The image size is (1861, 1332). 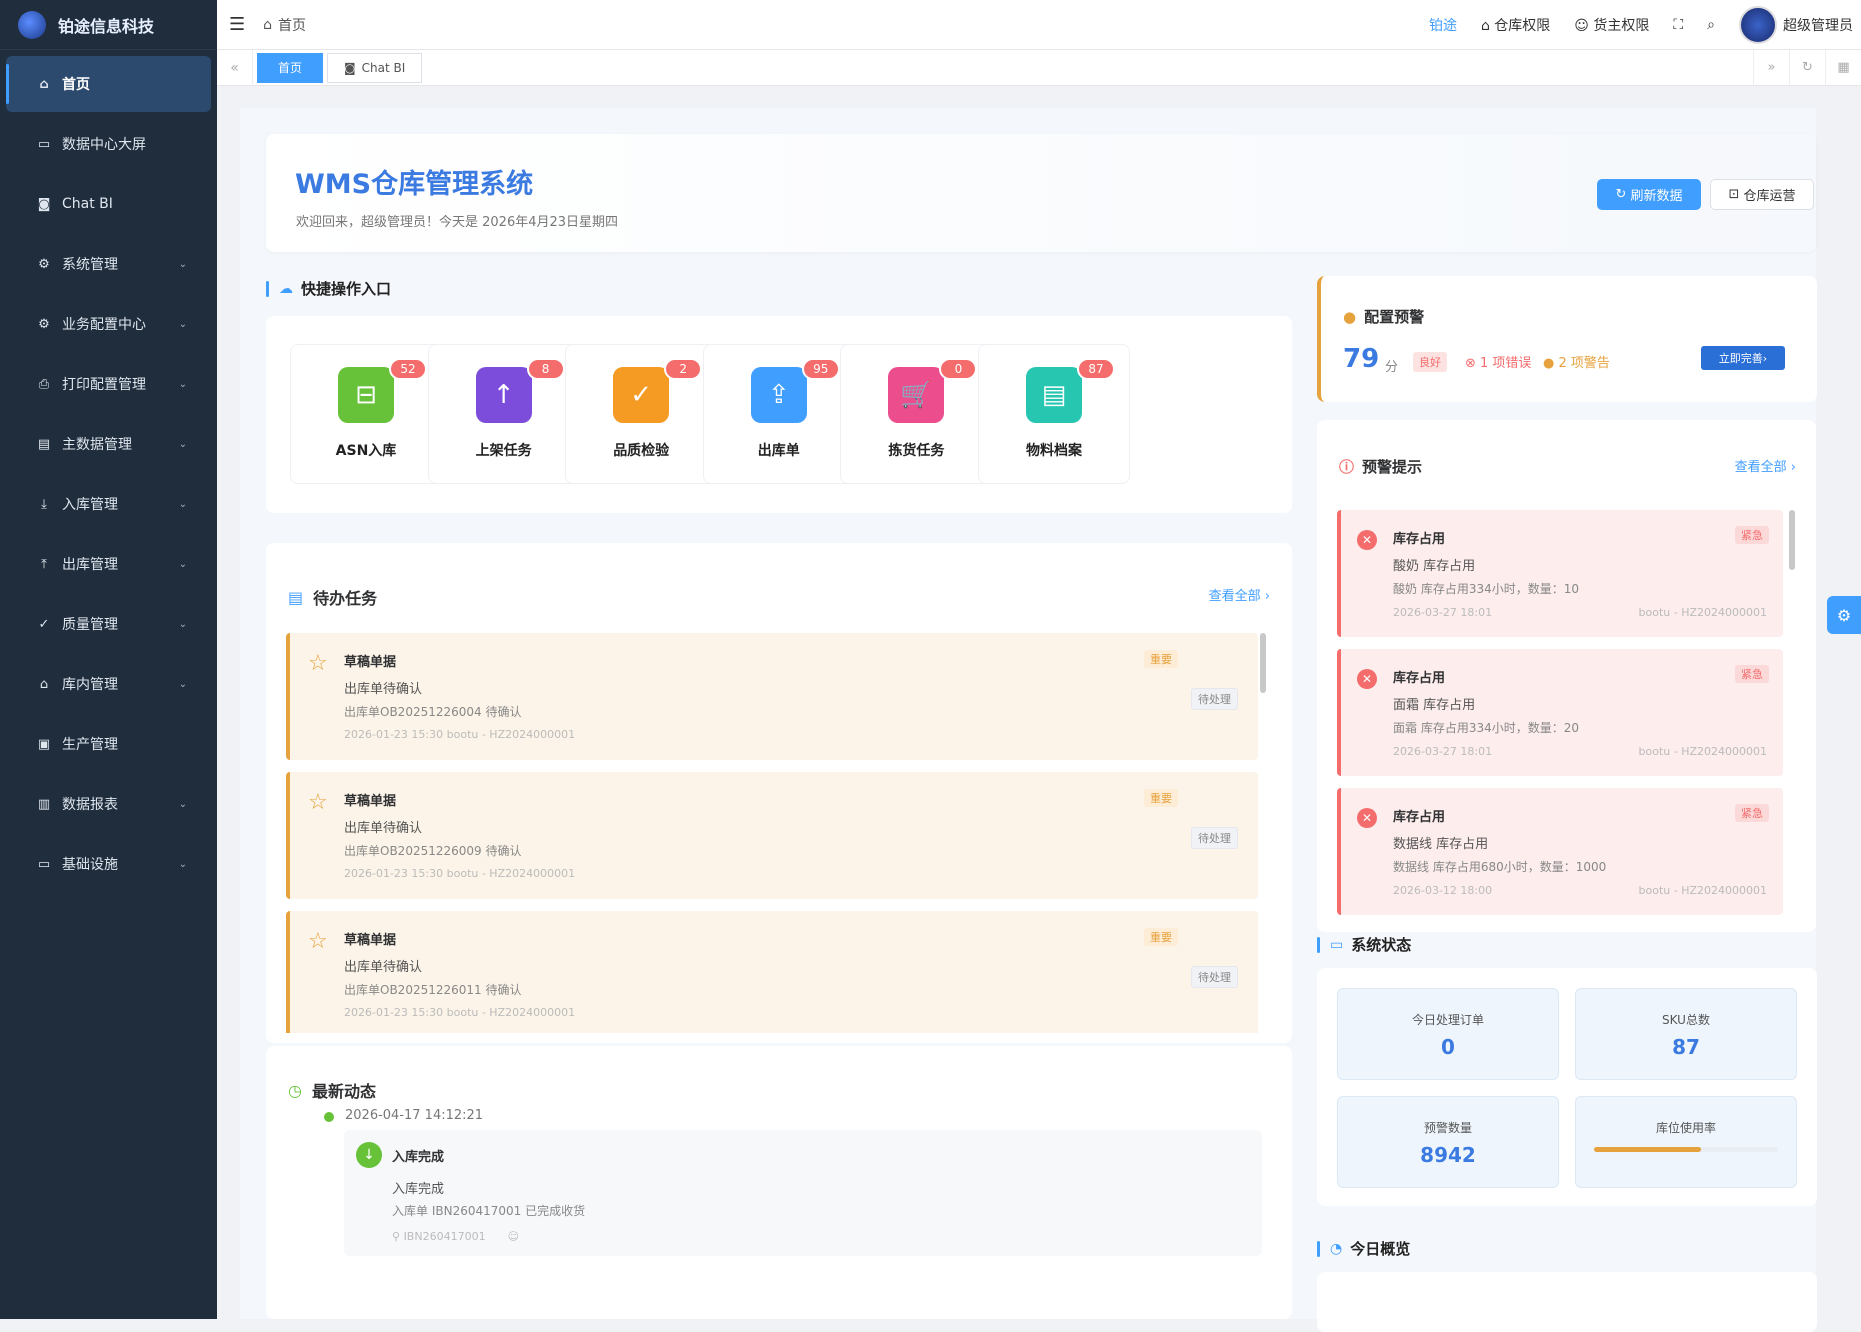 What do you see at coordinates (1771, 67) in the screenshot?
I see `tabs-scroll-right-icon: »` at bounding box center [1771, 67].